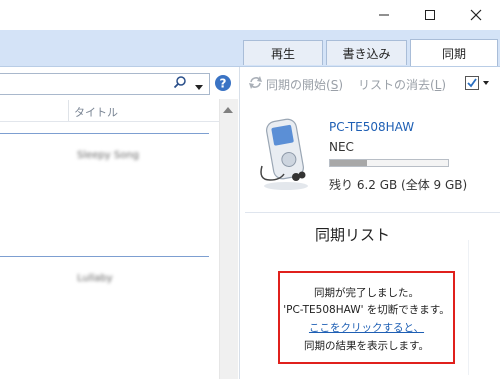 This screenshot has height=379, width=500. I want to click on storage-bar, so click(389, 163).